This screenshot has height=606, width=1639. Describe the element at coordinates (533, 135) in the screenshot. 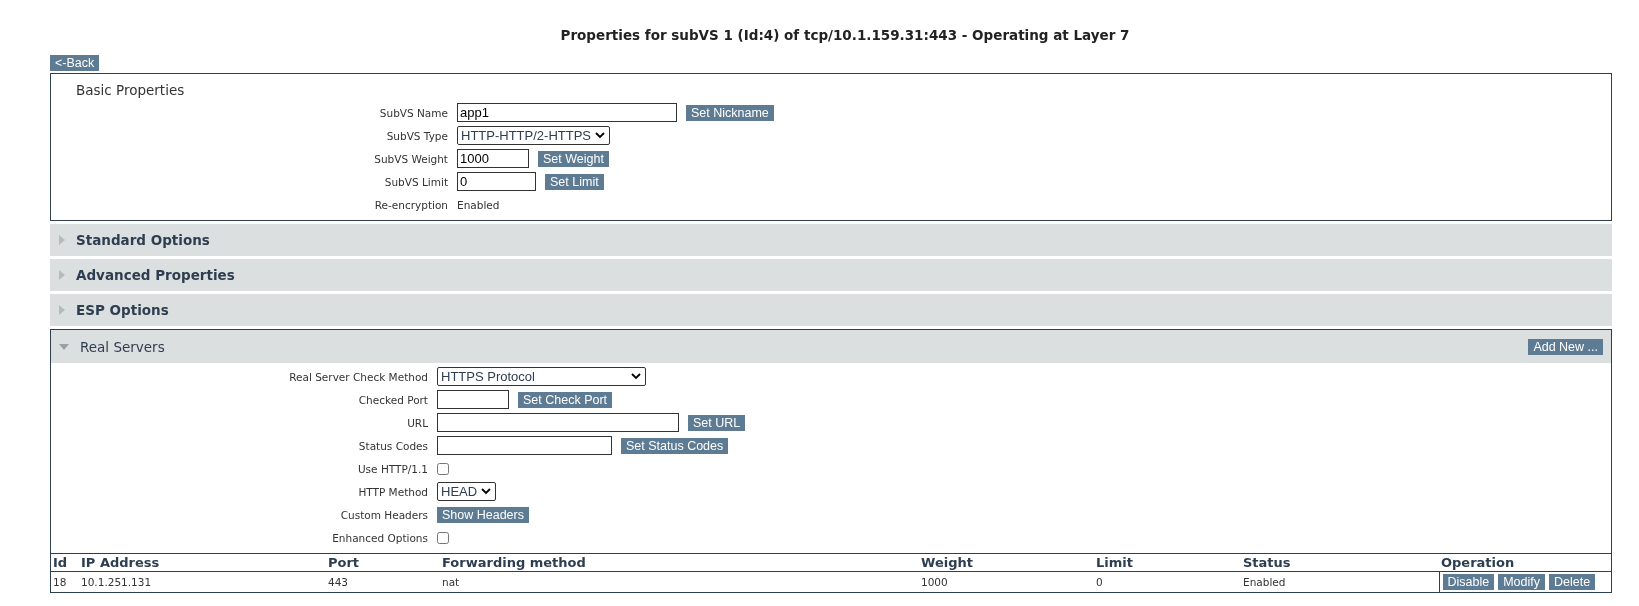

I see `dropdown: HTTP-HTTP/2-HTTPS` at that location.